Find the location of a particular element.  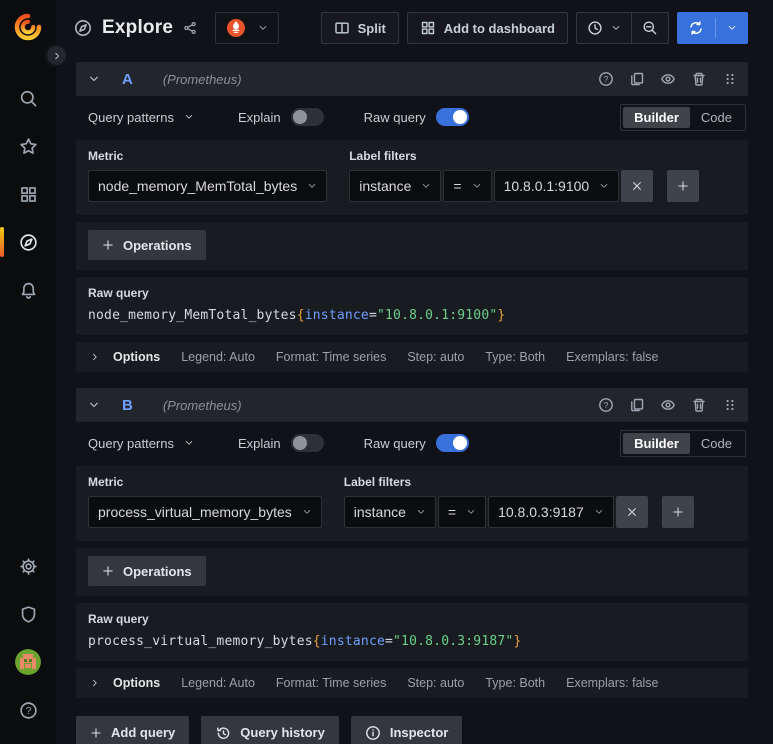

datasource-picker is located at coordinates (247, 28).